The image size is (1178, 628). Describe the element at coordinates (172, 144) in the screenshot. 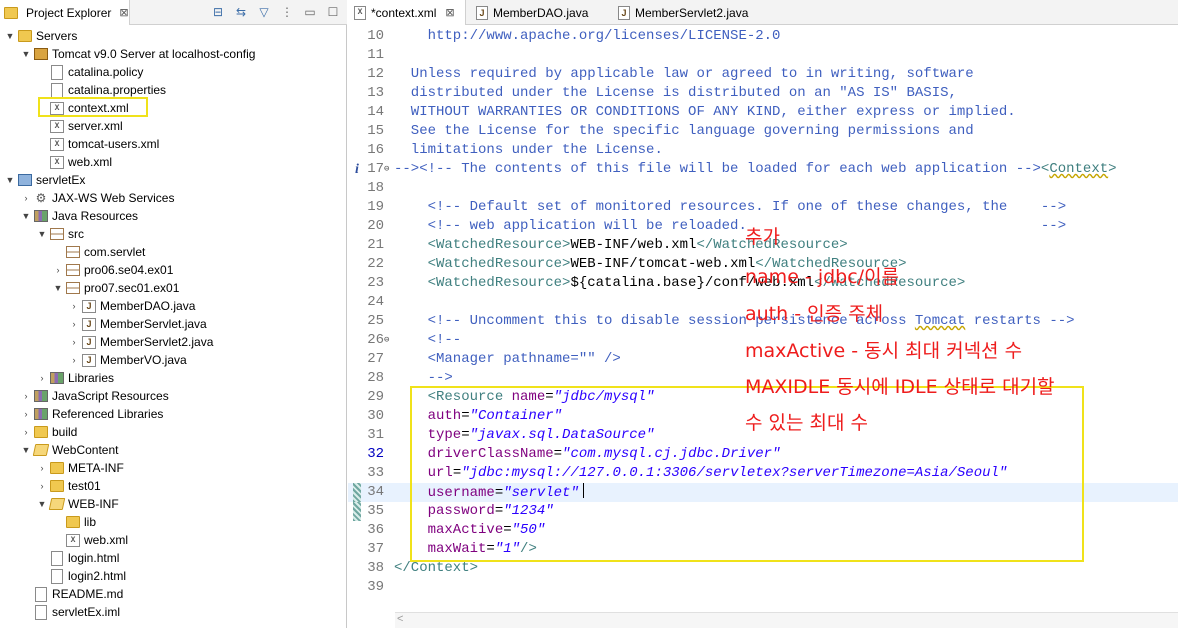

I see `tree-item: Xtomcat-users.xml` at that location.